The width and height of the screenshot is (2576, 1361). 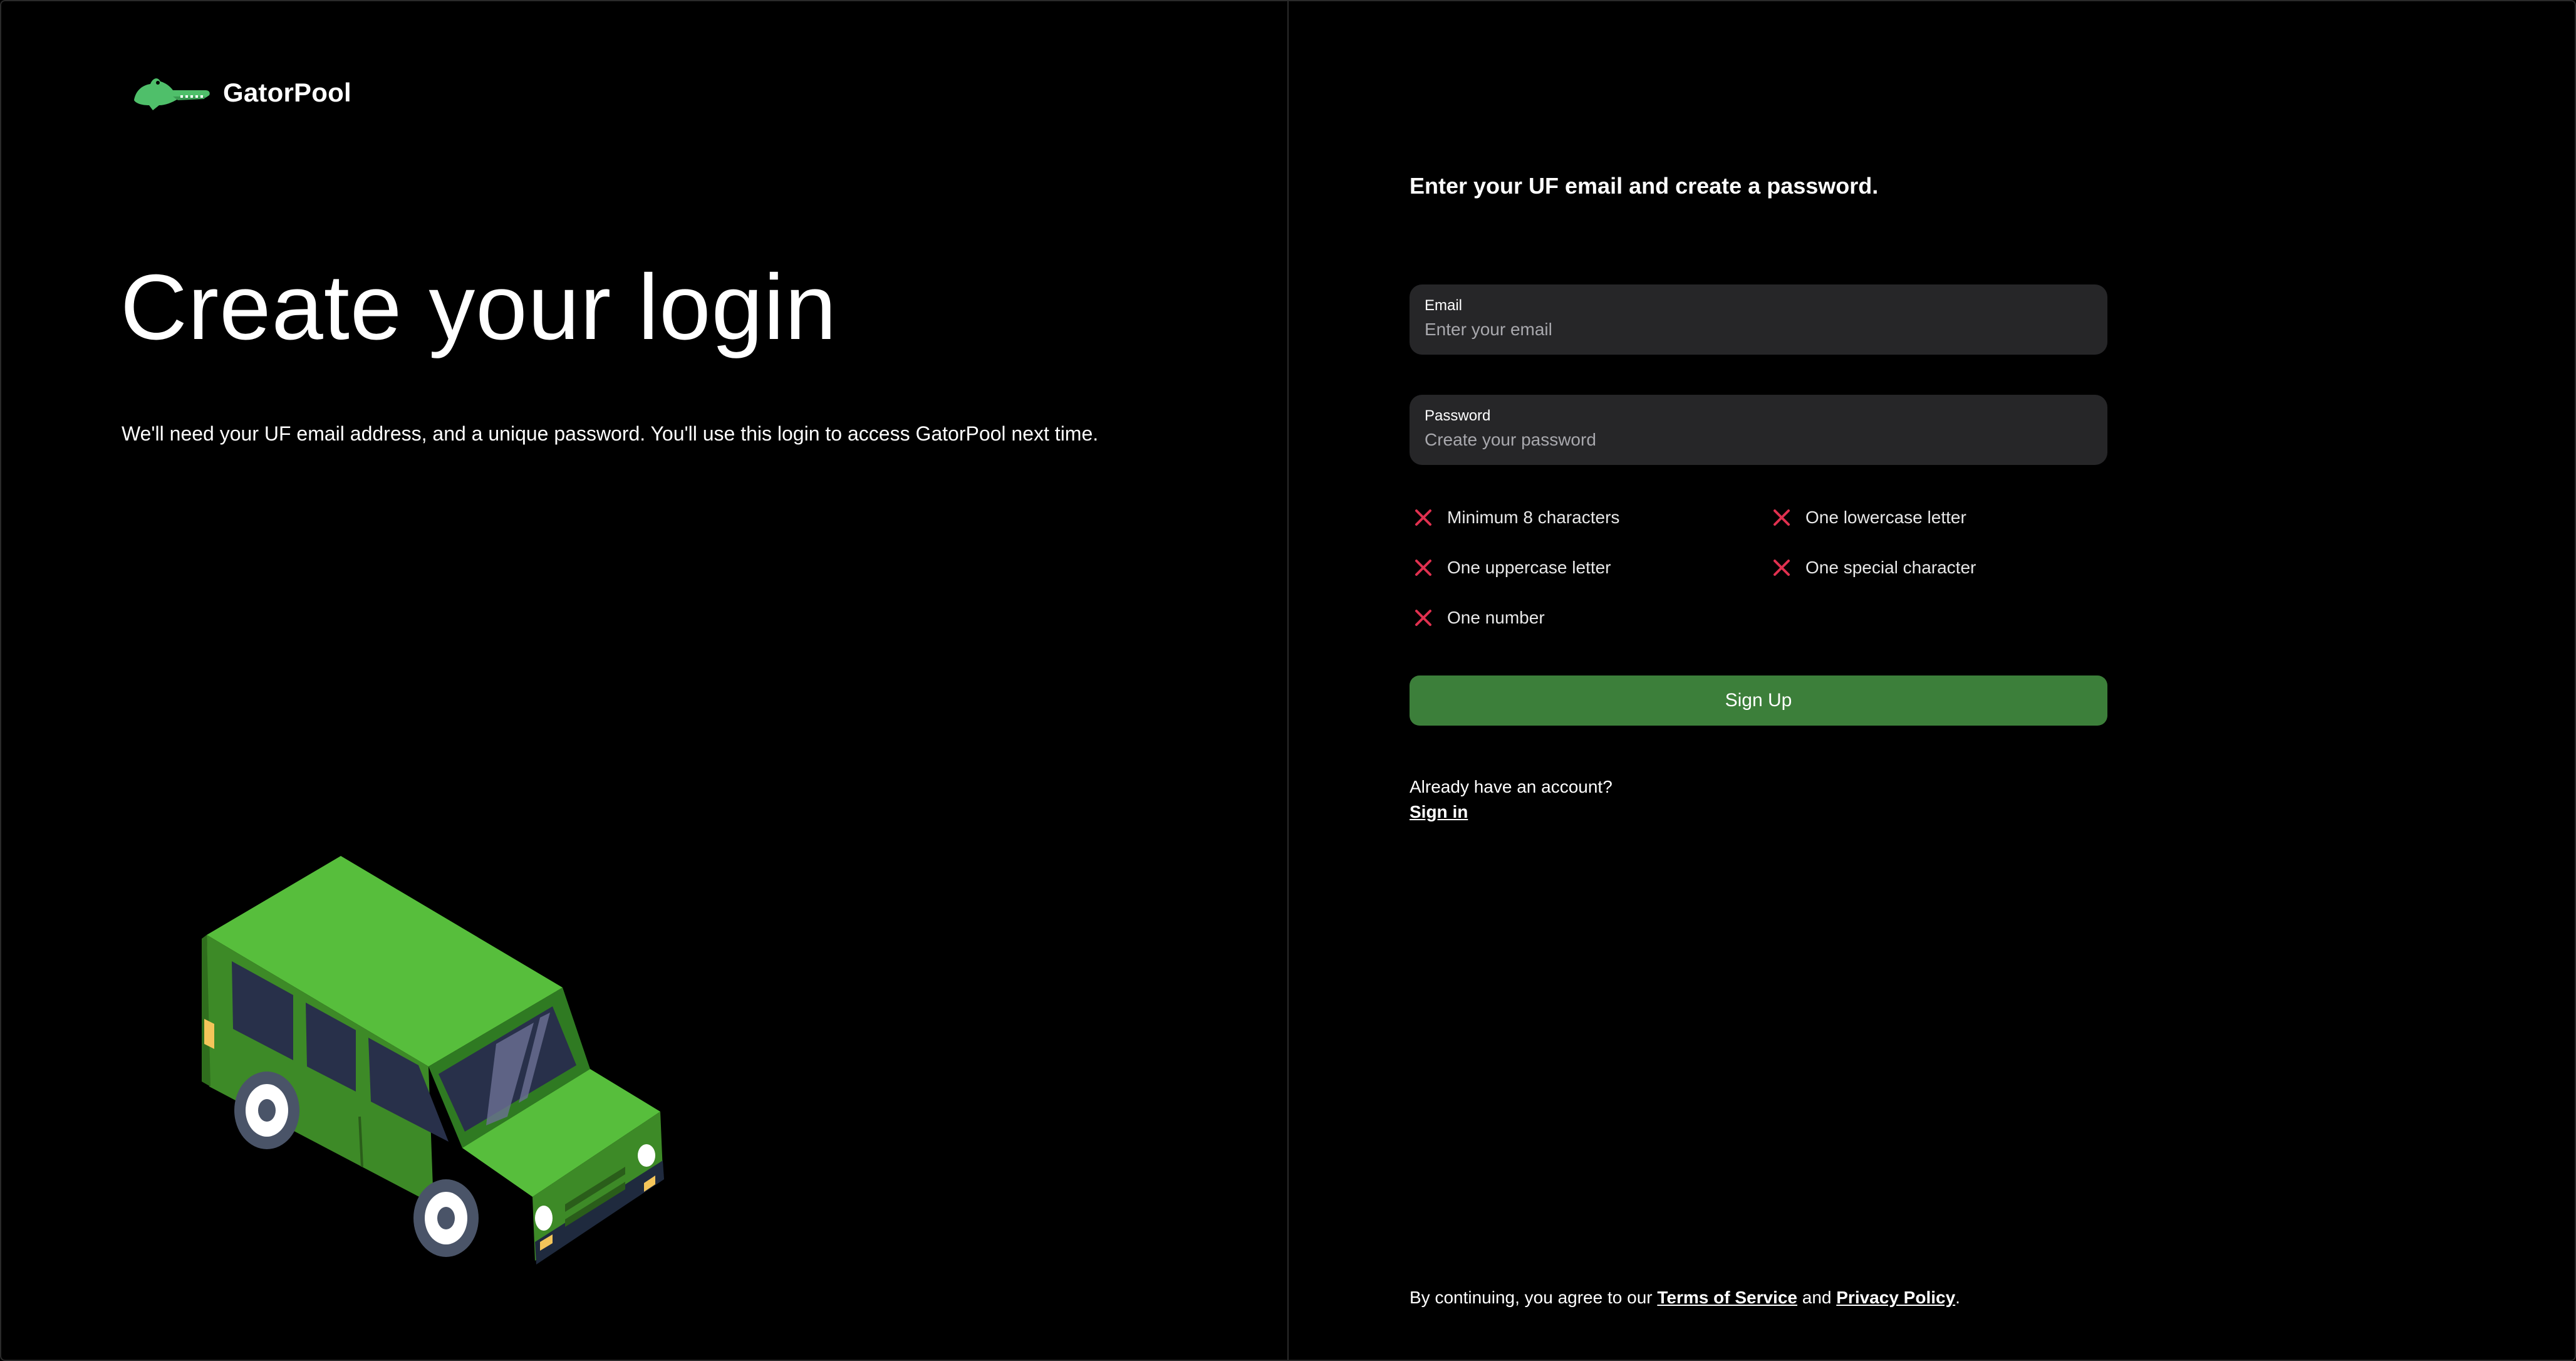 I want to click on password-field: Password, so click(x=1758, y=430).